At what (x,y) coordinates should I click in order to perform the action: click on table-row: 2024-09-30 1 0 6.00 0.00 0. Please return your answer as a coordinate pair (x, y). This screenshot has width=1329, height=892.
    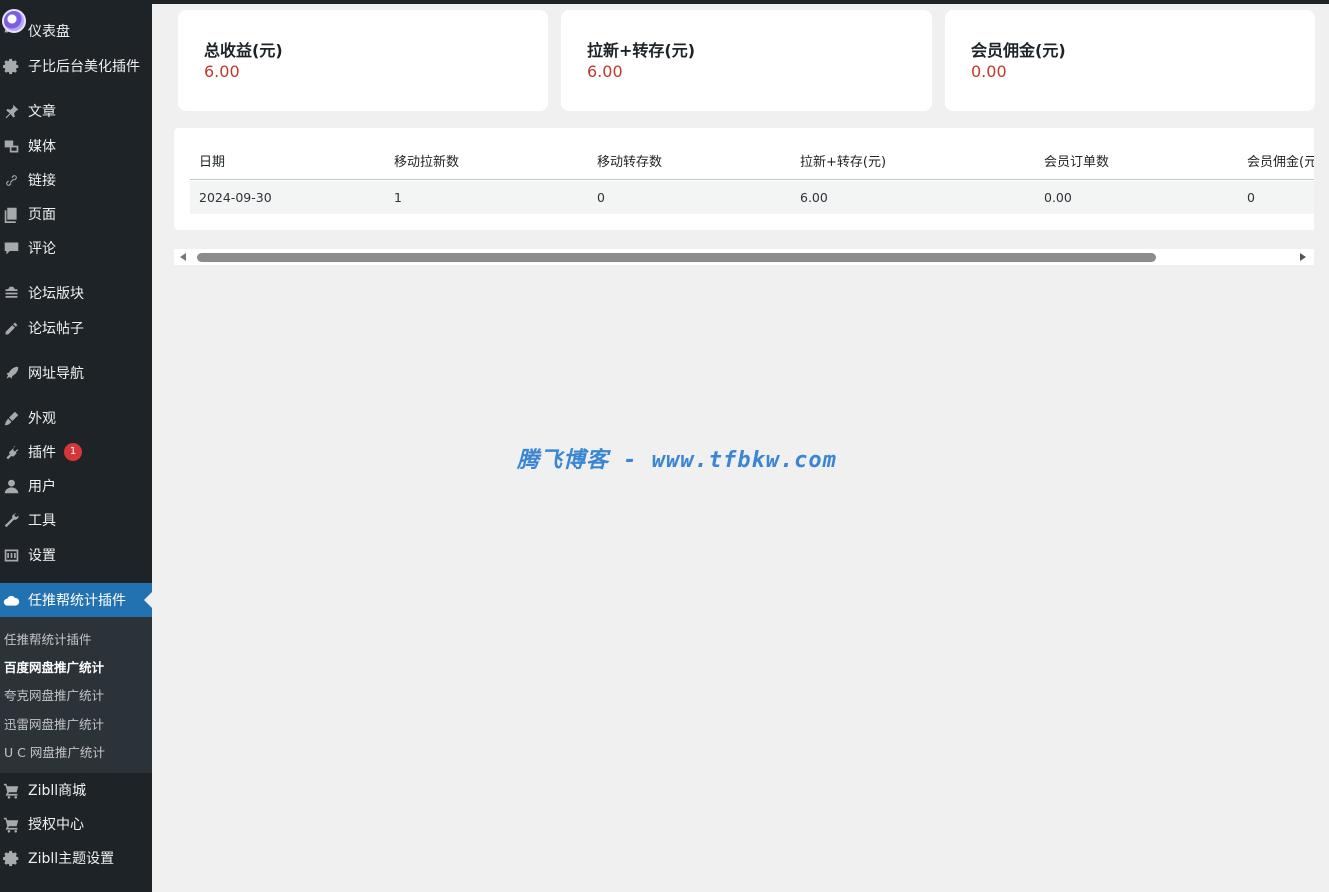
    Looking at the image, I should click on (752, 197).